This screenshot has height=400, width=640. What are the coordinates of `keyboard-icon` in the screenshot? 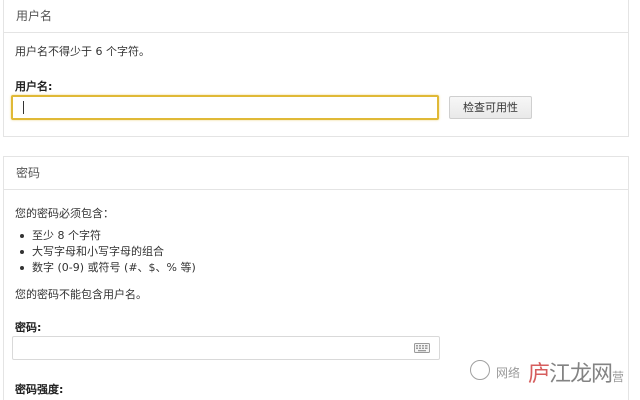 It's located at (422, 348).